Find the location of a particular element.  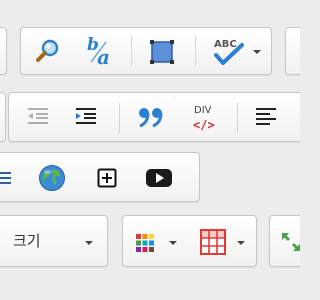

blockquote-button is located at coordinates (151, 117).